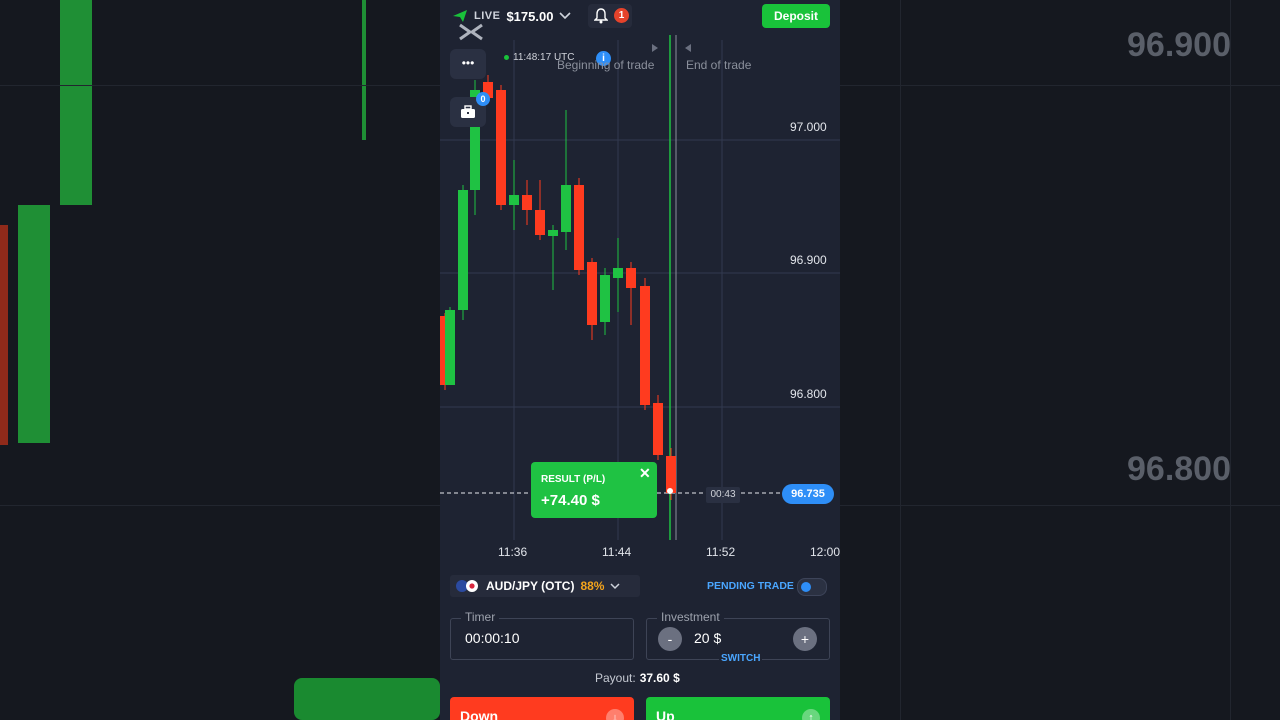 The image size is (1280, 720). I want to click on pending-trade-toggle, so click(812, 587).